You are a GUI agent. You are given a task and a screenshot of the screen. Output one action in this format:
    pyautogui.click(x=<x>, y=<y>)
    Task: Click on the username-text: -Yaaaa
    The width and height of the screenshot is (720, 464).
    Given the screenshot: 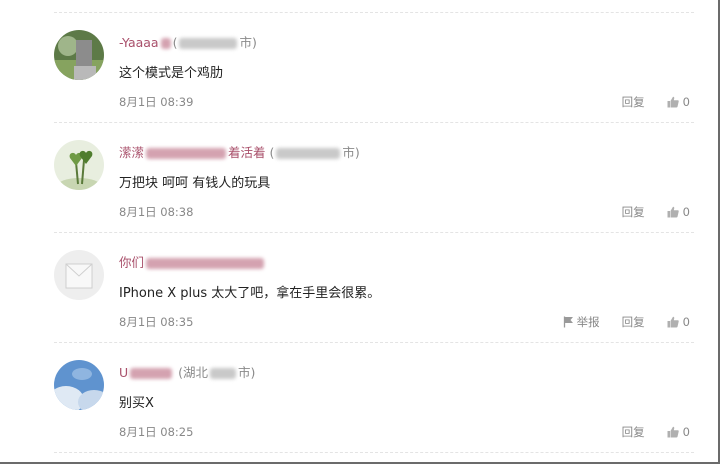 What is the action you would take?
    pyautogui.click(x=139, y=42)
    